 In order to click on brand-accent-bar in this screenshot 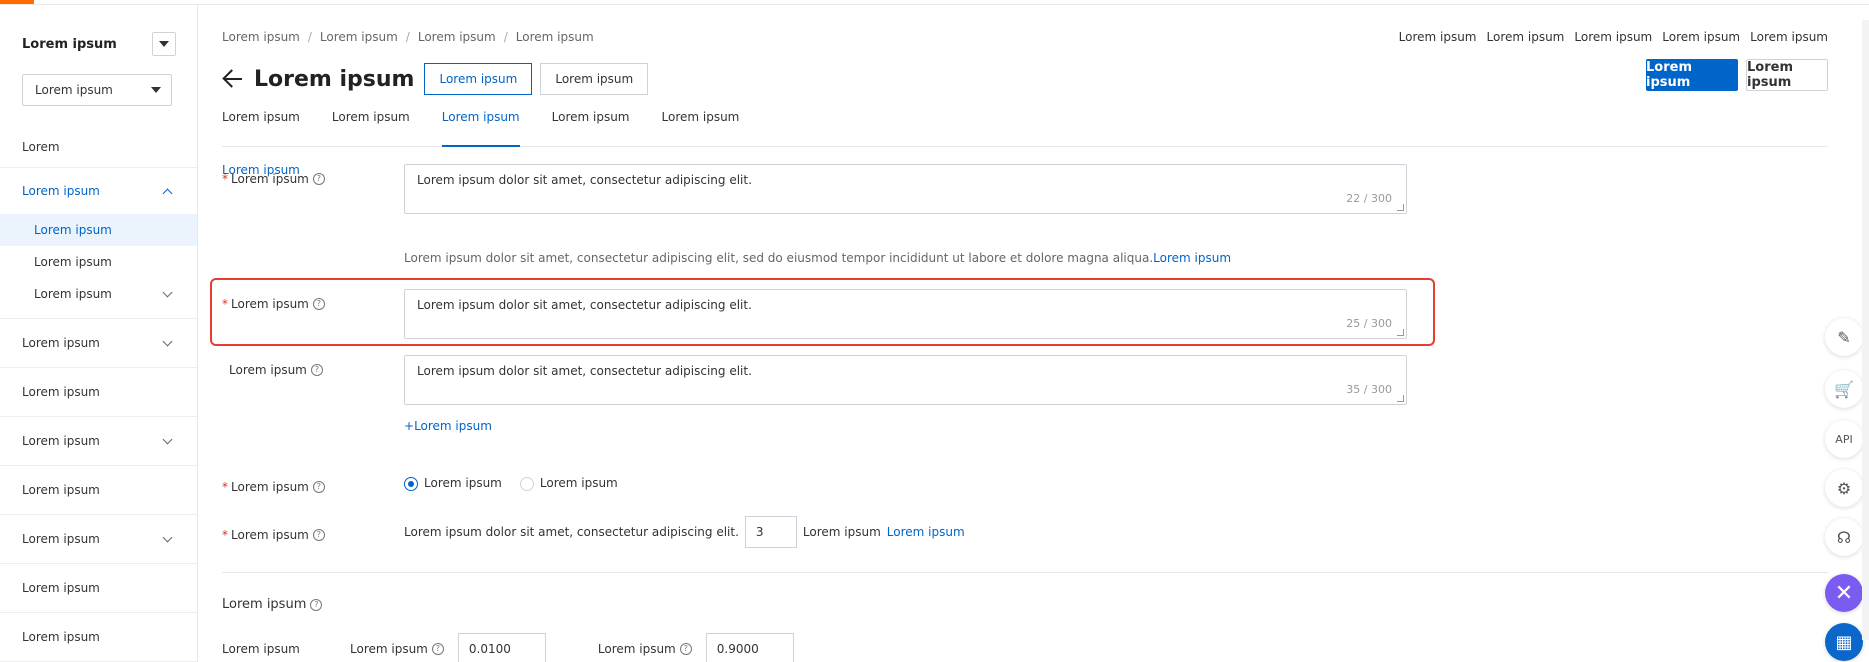, I will do `click(17, 2)`.